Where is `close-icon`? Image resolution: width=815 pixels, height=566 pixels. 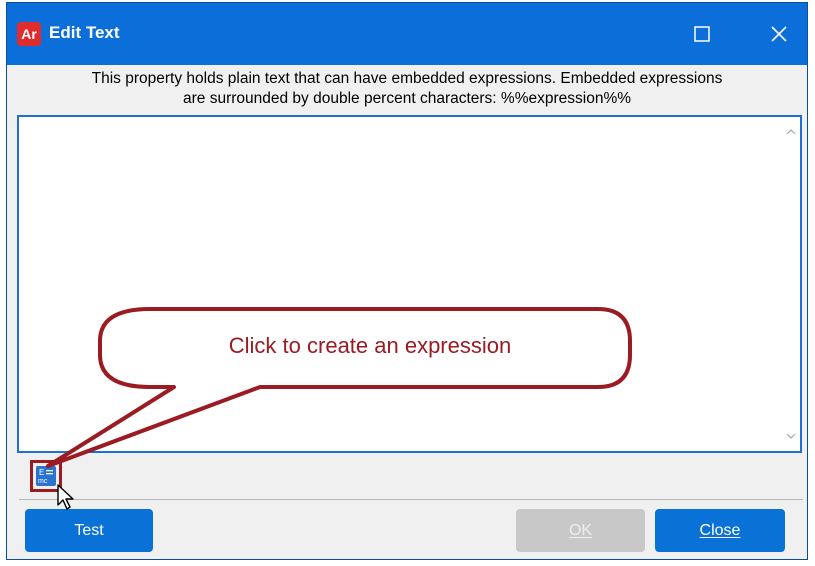
close-icon is located at coordinates (779, 34).